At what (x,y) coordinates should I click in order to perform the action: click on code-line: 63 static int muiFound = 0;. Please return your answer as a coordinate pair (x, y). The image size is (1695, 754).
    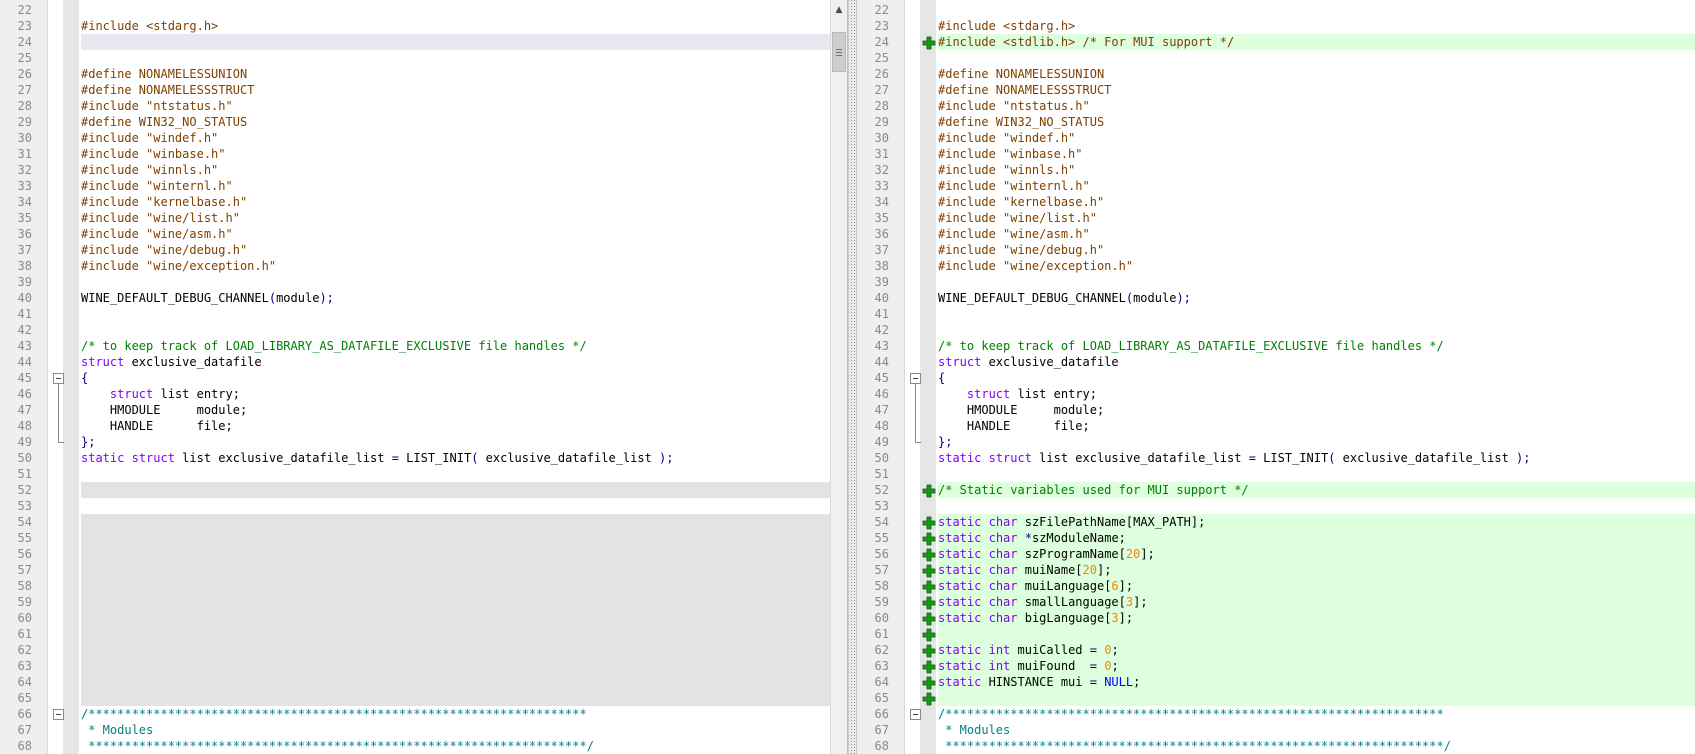
    Looking at the image, I should click on (1276, 666).